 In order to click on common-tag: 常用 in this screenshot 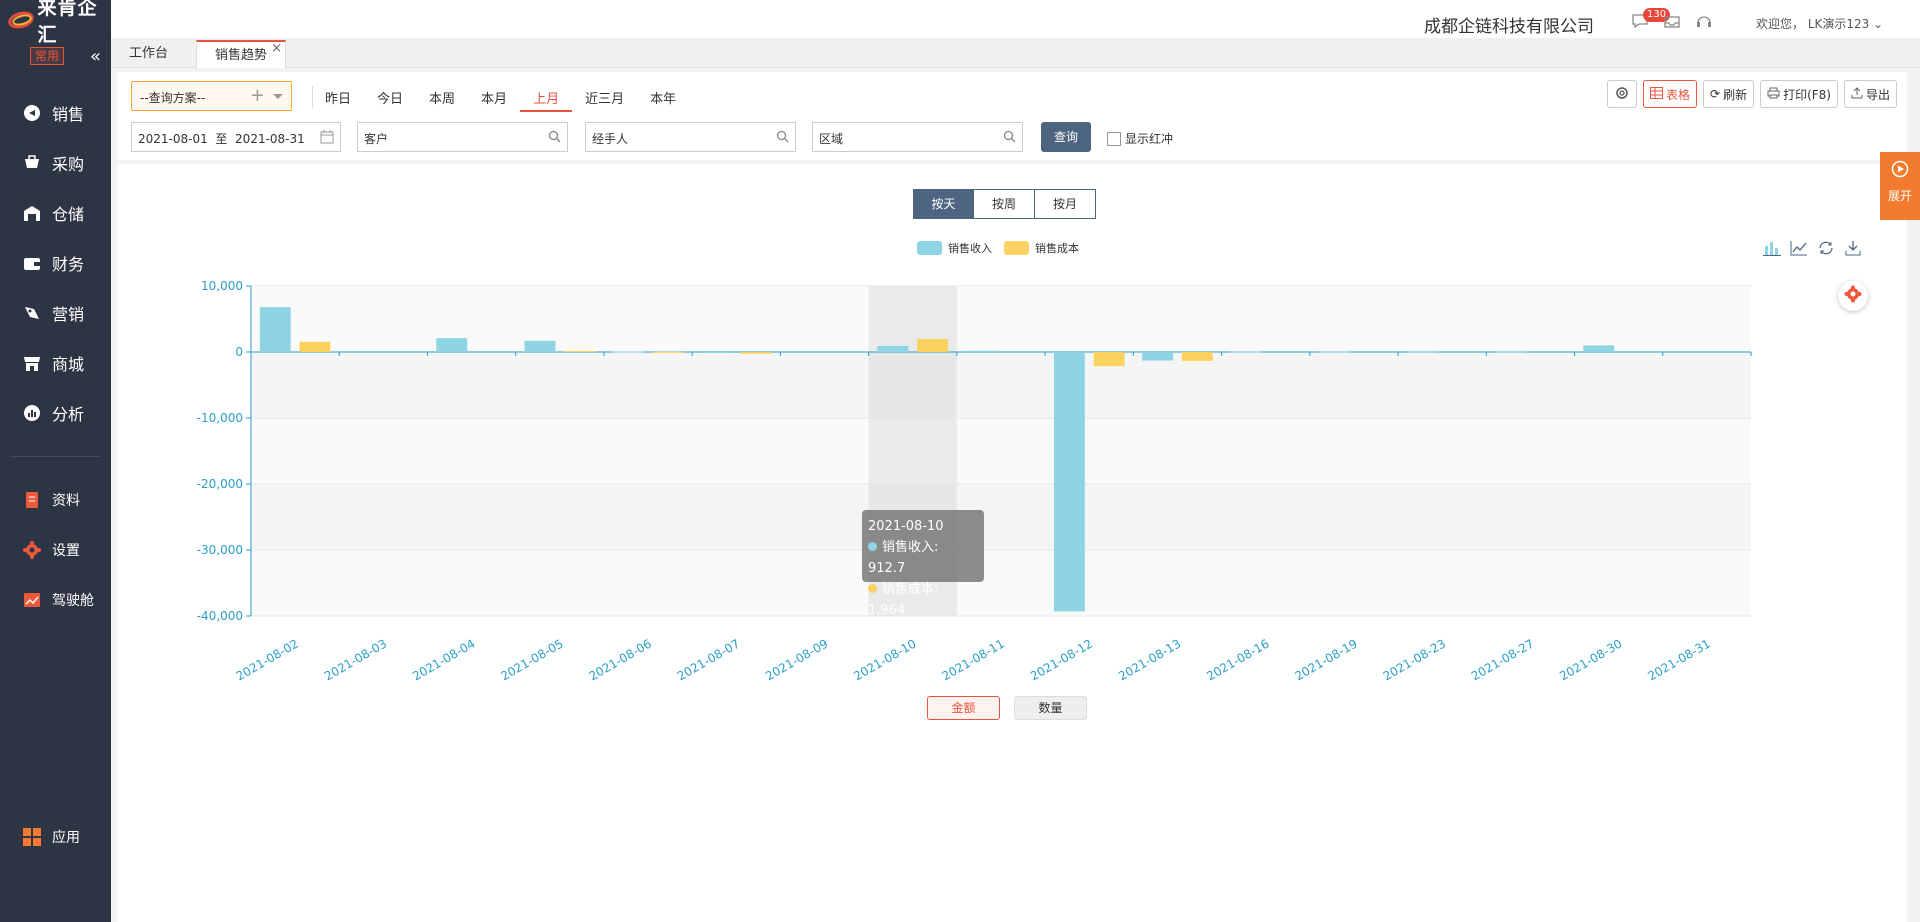, I will do `click(47, 56)`.